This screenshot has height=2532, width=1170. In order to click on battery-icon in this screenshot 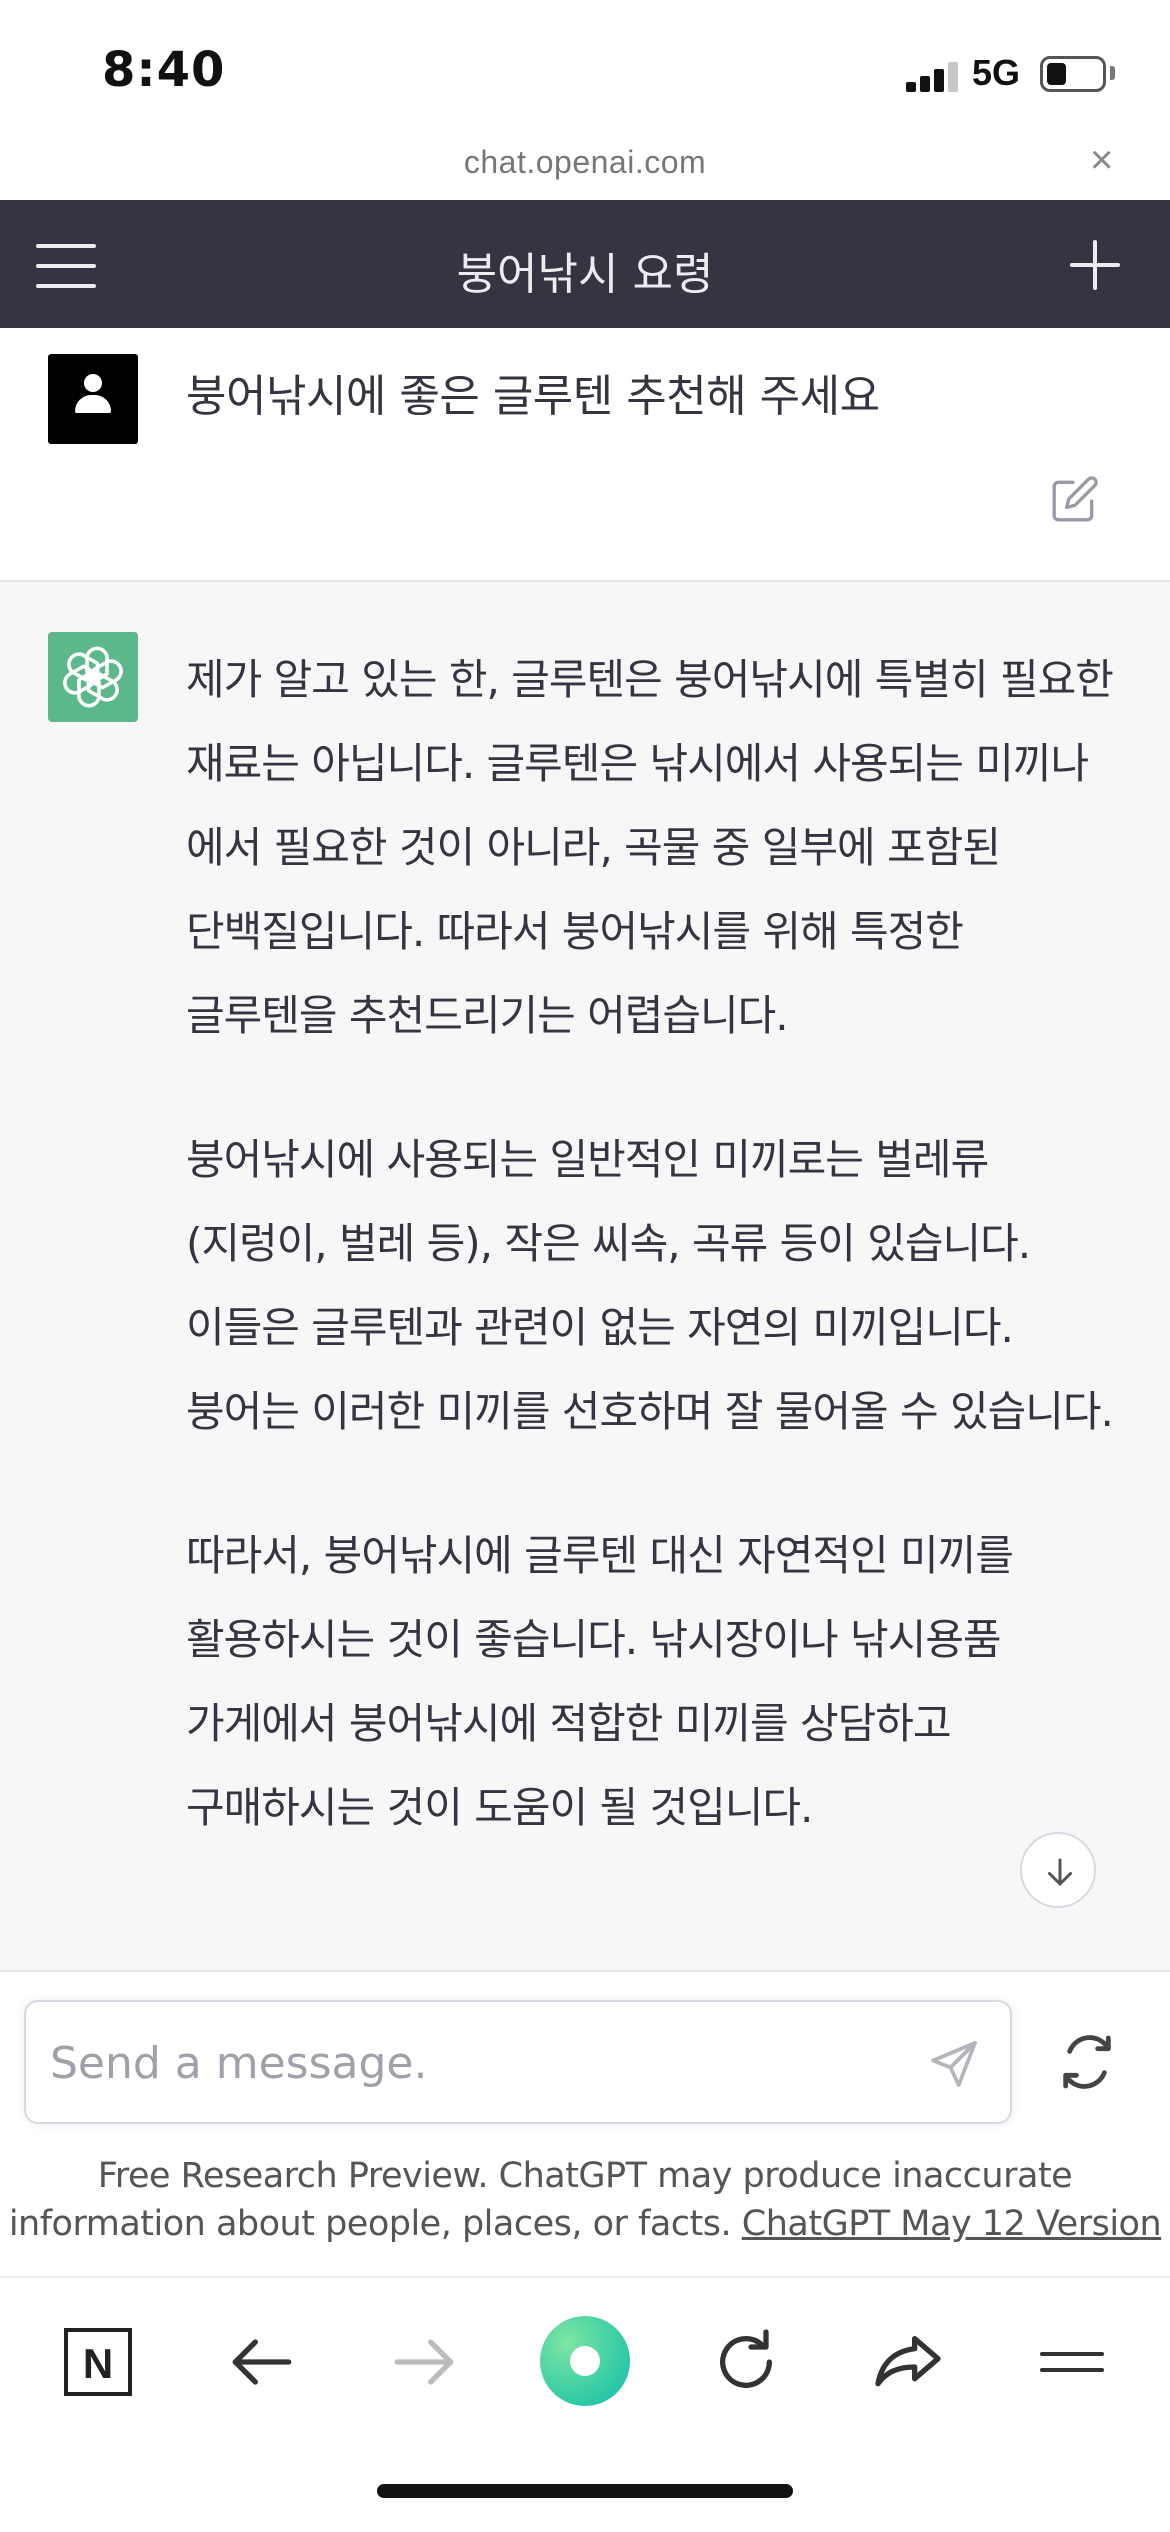, I will do `click(1073, 74)`.